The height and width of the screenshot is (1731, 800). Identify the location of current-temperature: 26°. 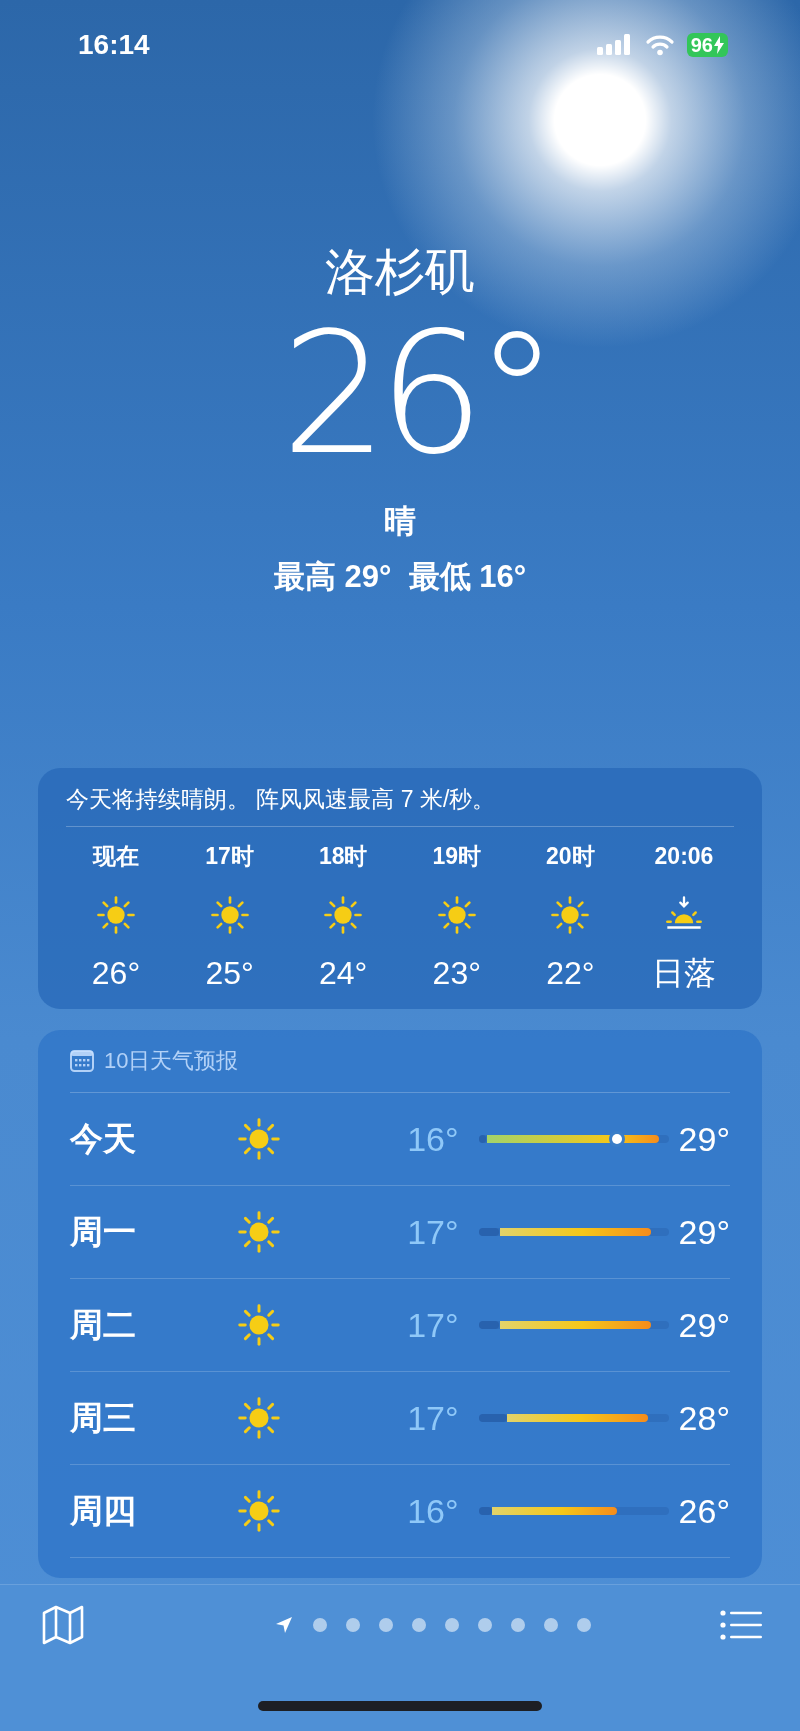
(414, 394).